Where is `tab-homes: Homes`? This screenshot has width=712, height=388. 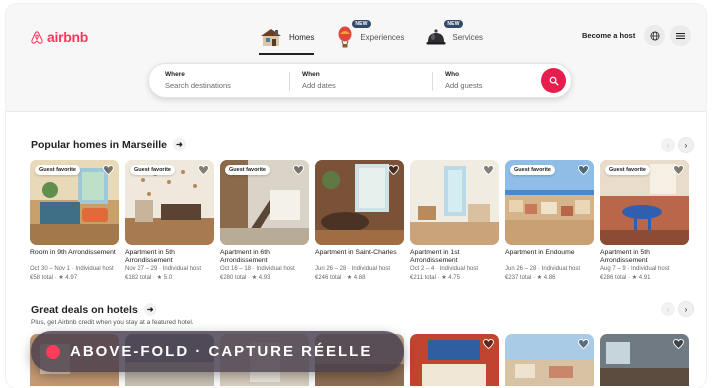 tab-homes: Homes is located at coordinates (287, 38).